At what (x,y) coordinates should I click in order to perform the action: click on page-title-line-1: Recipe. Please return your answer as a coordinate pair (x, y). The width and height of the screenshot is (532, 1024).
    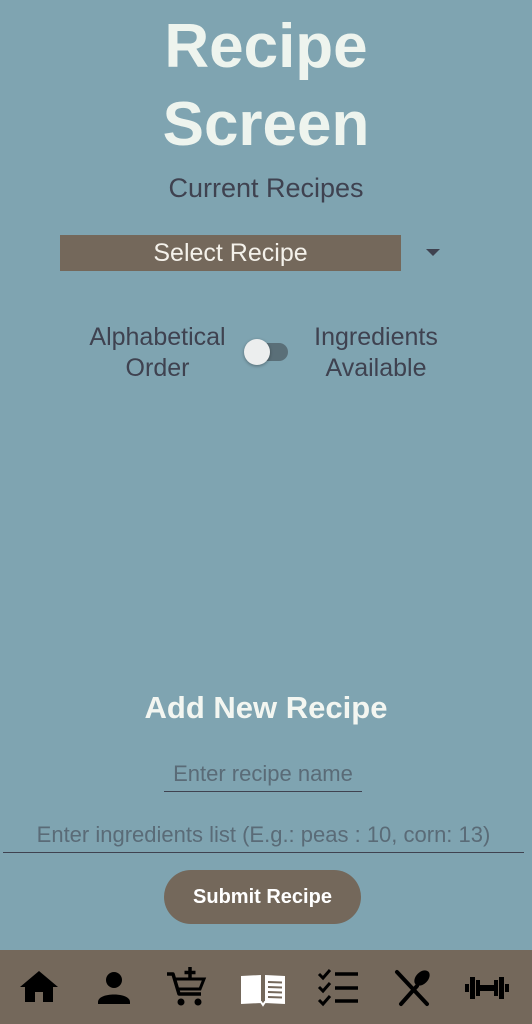
    Looking at the image, I should click on (266, 46).